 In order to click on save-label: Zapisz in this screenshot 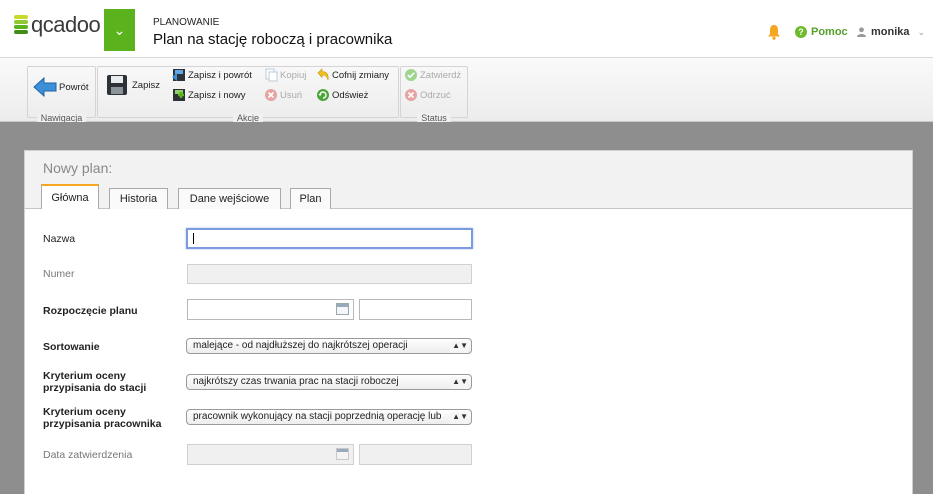, I will do `click(146, 85)`.